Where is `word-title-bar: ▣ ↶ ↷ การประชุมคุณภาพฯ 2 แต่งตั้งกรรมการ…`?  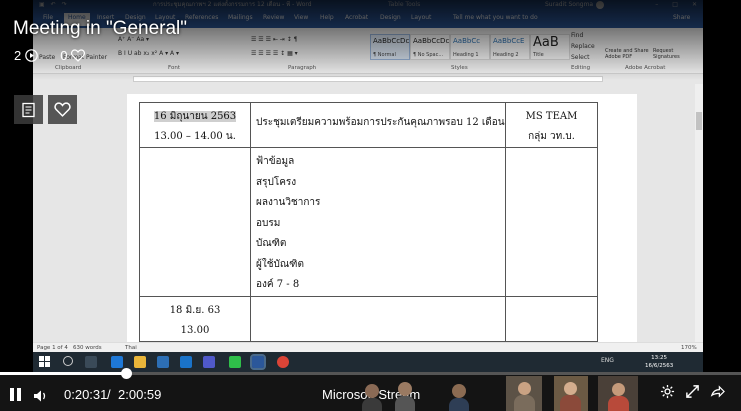 word-title-bar: ▣ ↶ ↷ การประชุมคุณภาพฯ 2 แต่งตั้งกรรมการ… is located at coordinates (368, 5).